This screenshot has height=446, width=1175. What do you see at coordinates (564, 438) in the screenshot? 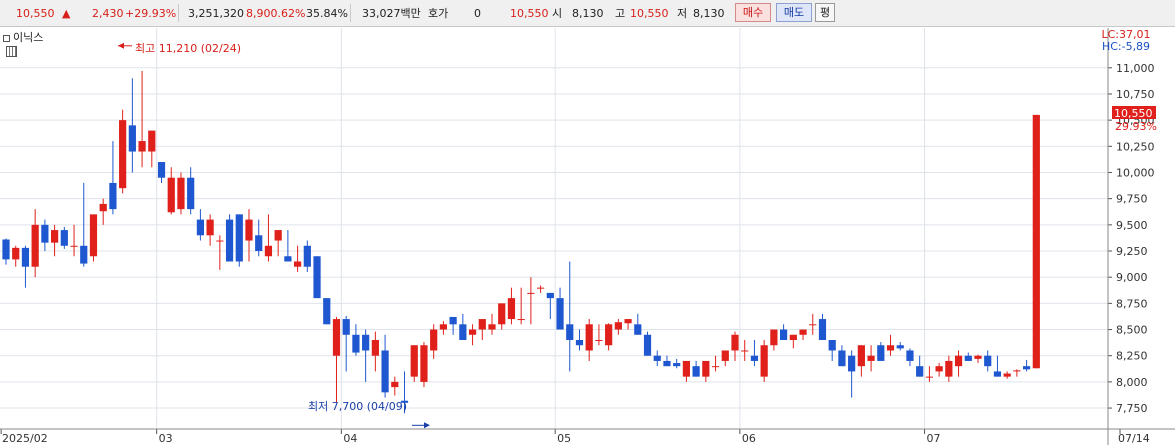
I see `x-tick-label: 05` at bounding box center [564, 438].